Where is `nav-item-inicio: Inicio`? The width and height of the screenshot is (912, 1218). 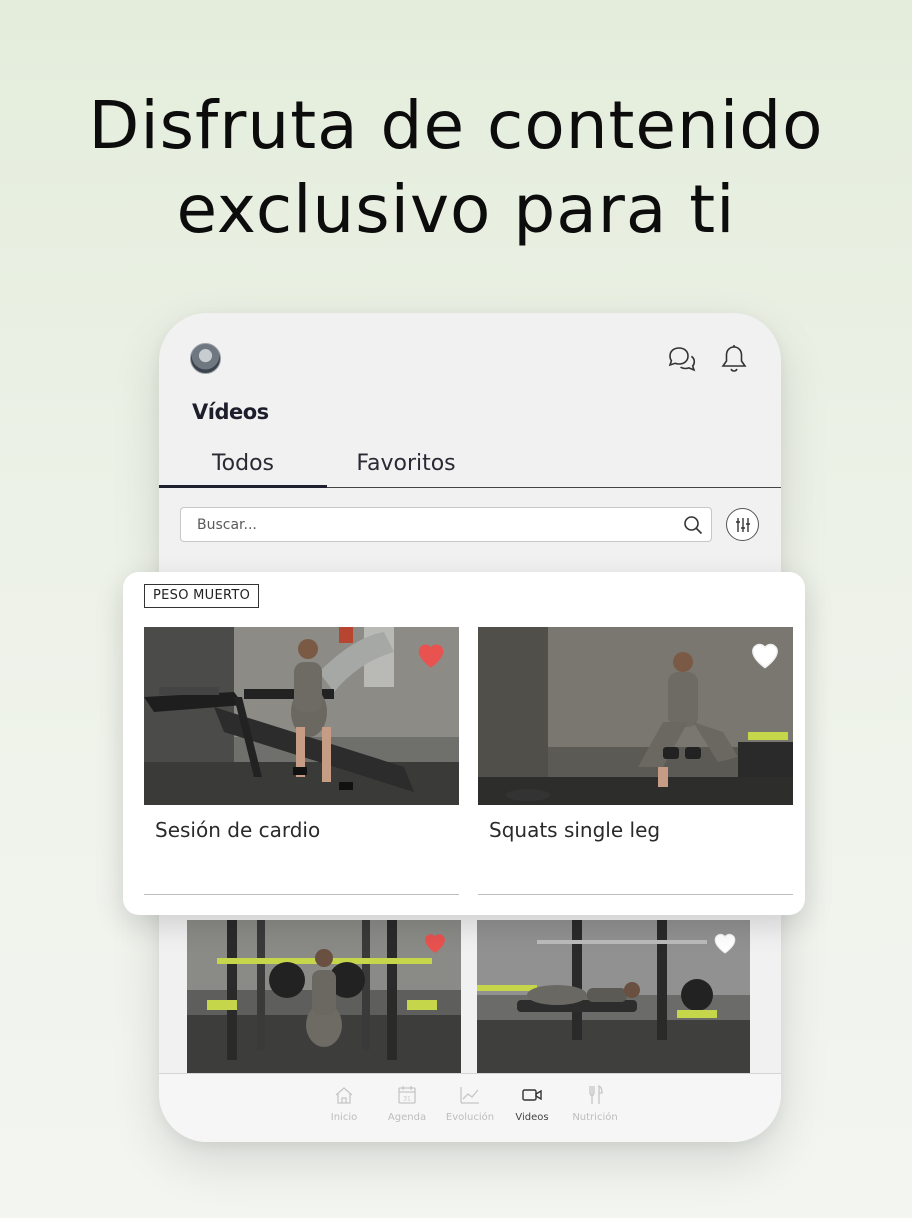 nav-item-inicio: Inicio is located at coordinates (344, 1103).